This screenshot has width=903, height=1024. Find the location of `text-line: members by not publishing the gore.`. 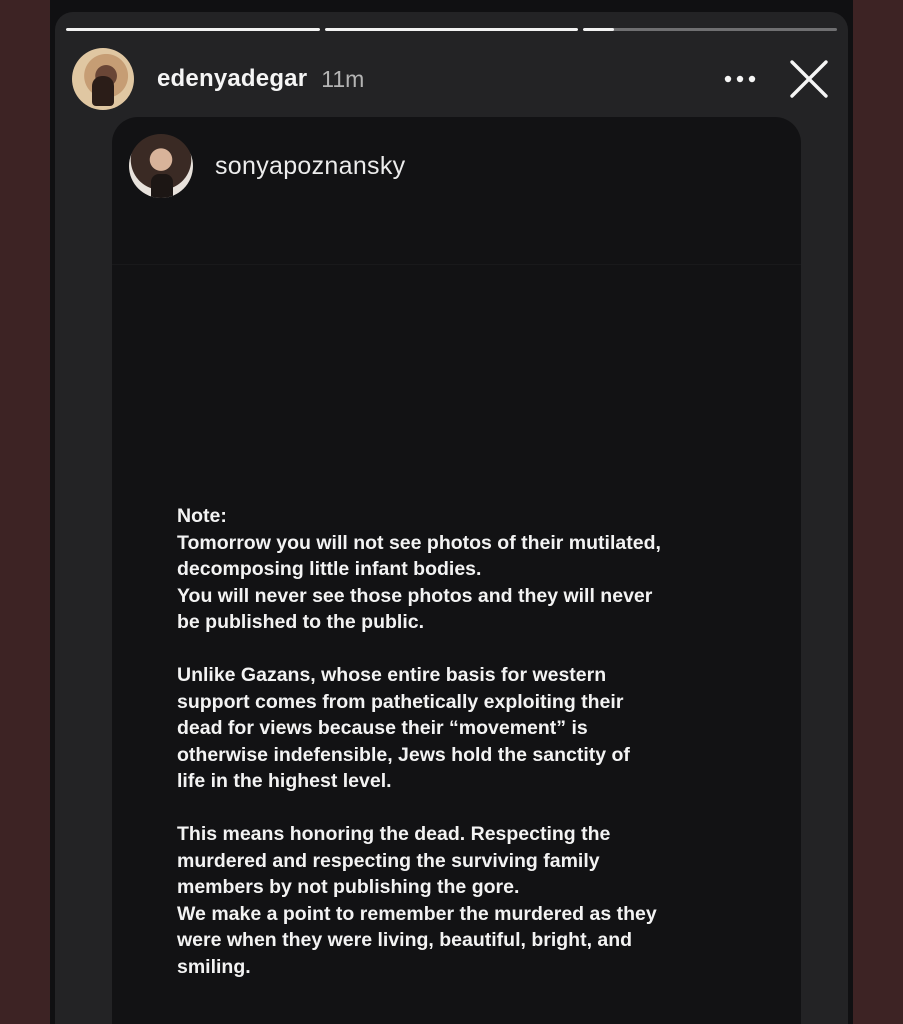

text-line: members by not publishing the gore. is located at coordinates (348, 887).